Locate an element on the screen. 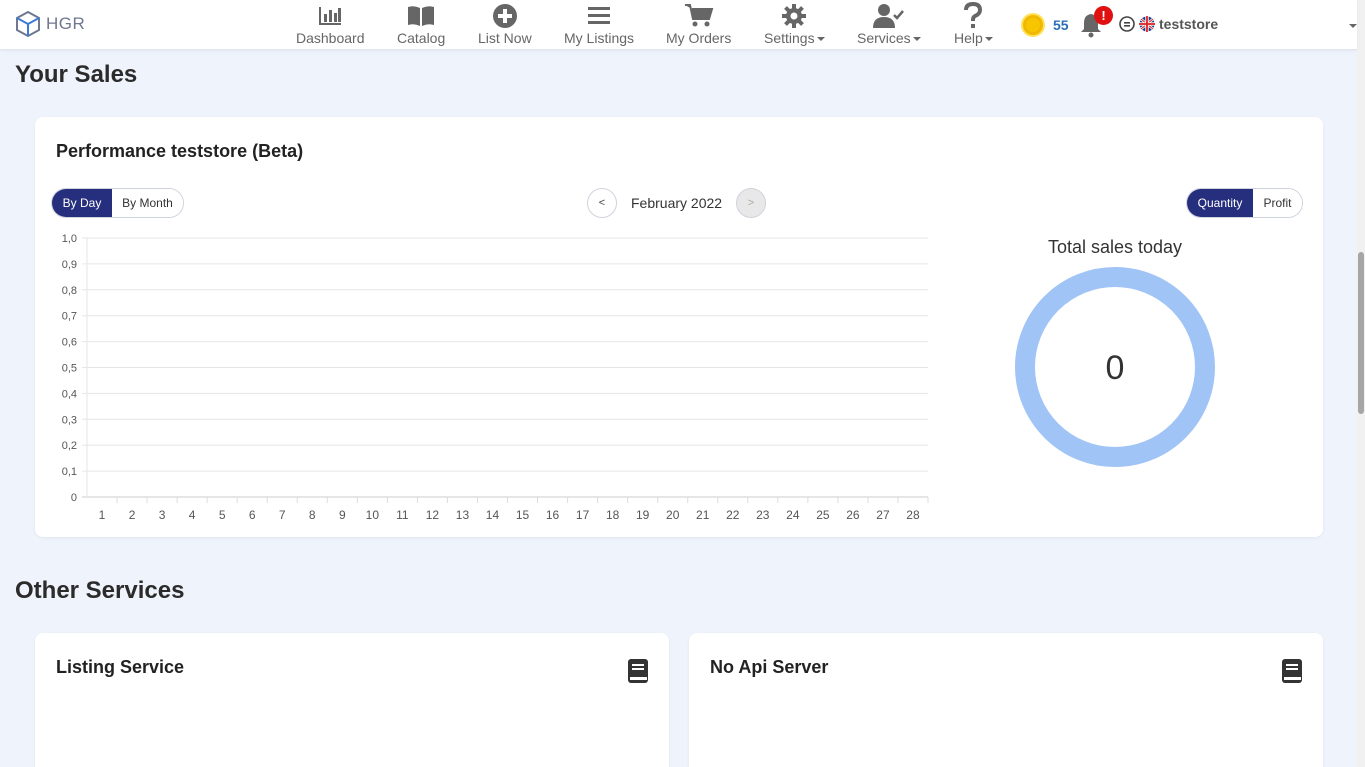  nav-settings-label: Settings is located at coordinates (789, 38).